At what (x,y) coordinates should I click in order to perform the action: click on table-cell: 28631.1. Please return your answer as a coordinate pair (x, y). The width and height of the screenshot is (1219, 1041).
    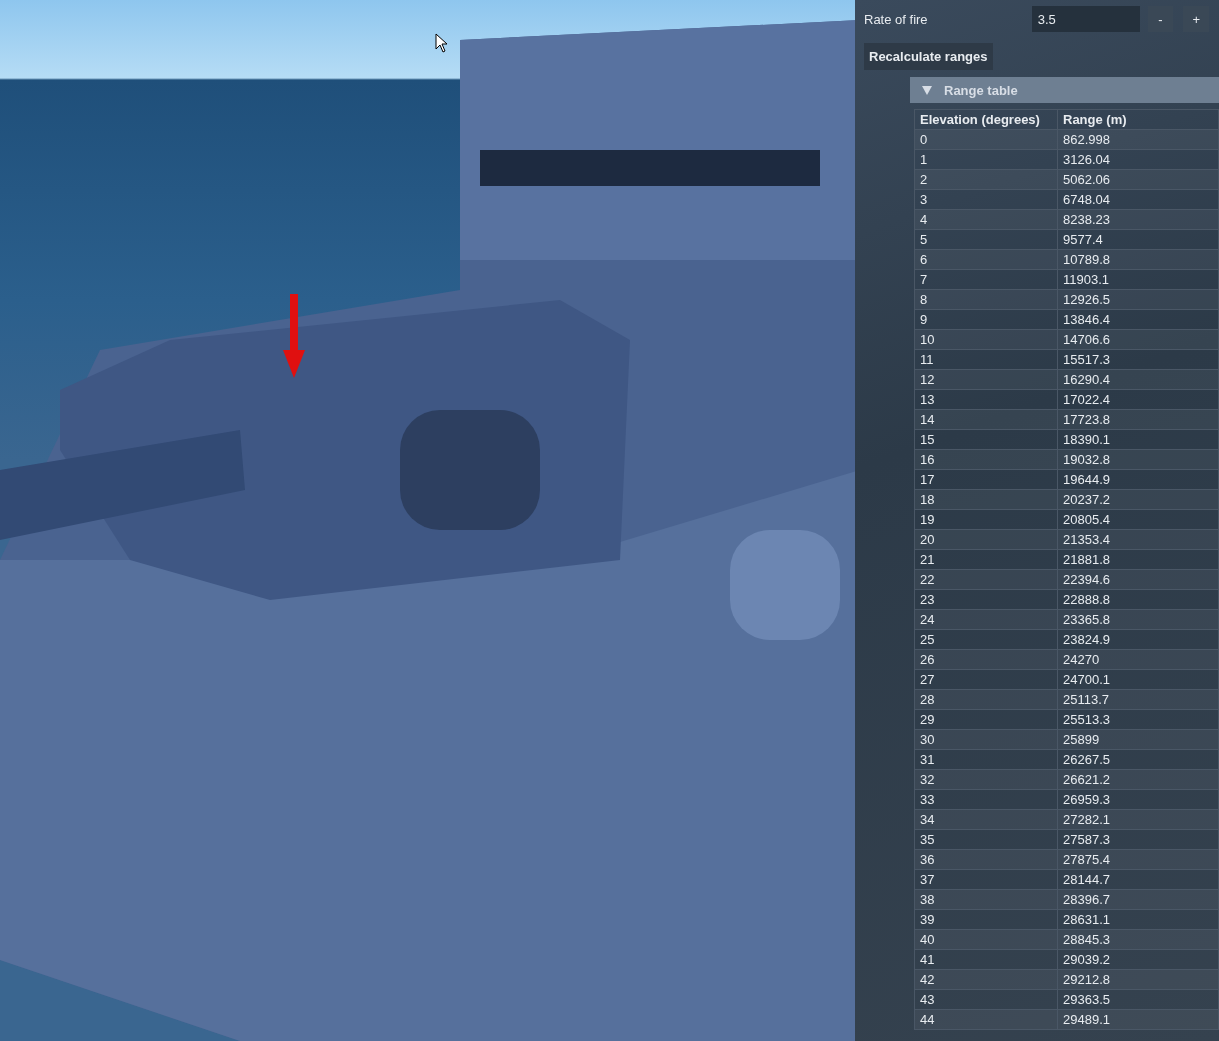
    Looking at the image, I should click on (1138, 919).